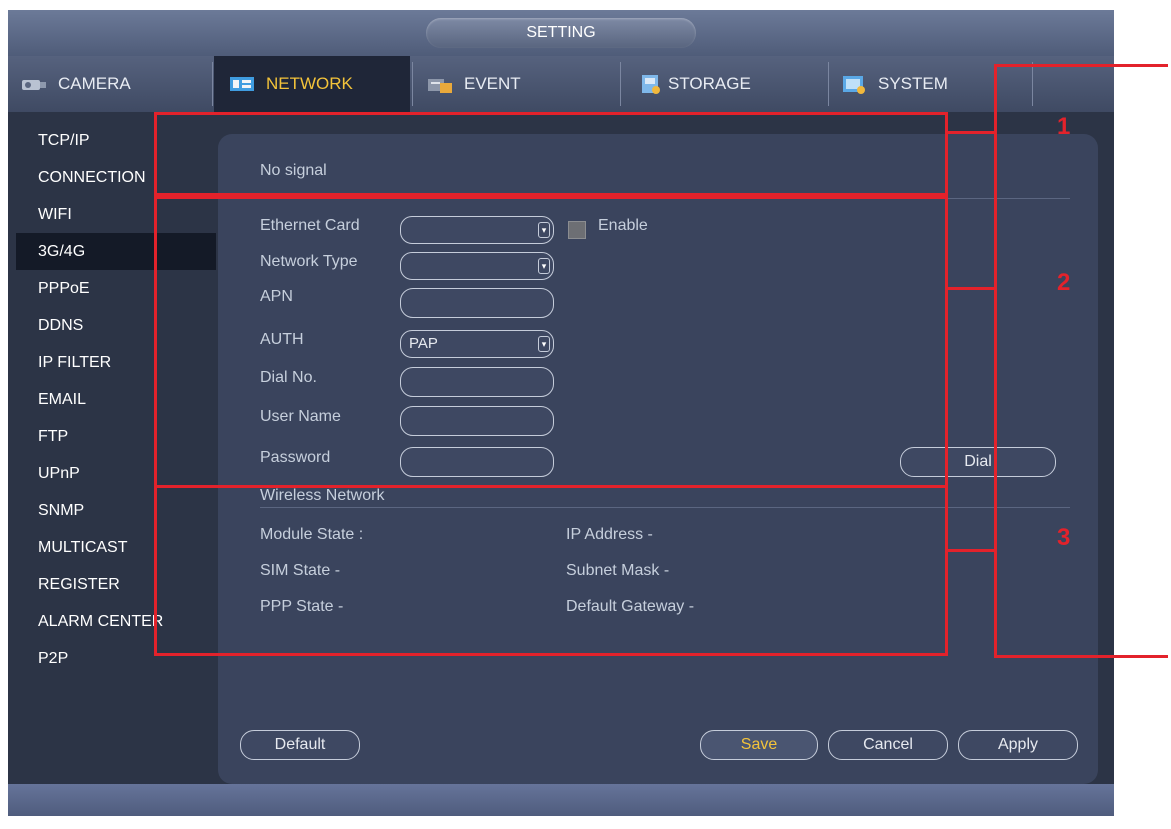 The width and height of the screenshot is (1171, 829). Describe the element at coordinates (1081, 65) in the screenshot. I see `callout-bracket-top` at that location.